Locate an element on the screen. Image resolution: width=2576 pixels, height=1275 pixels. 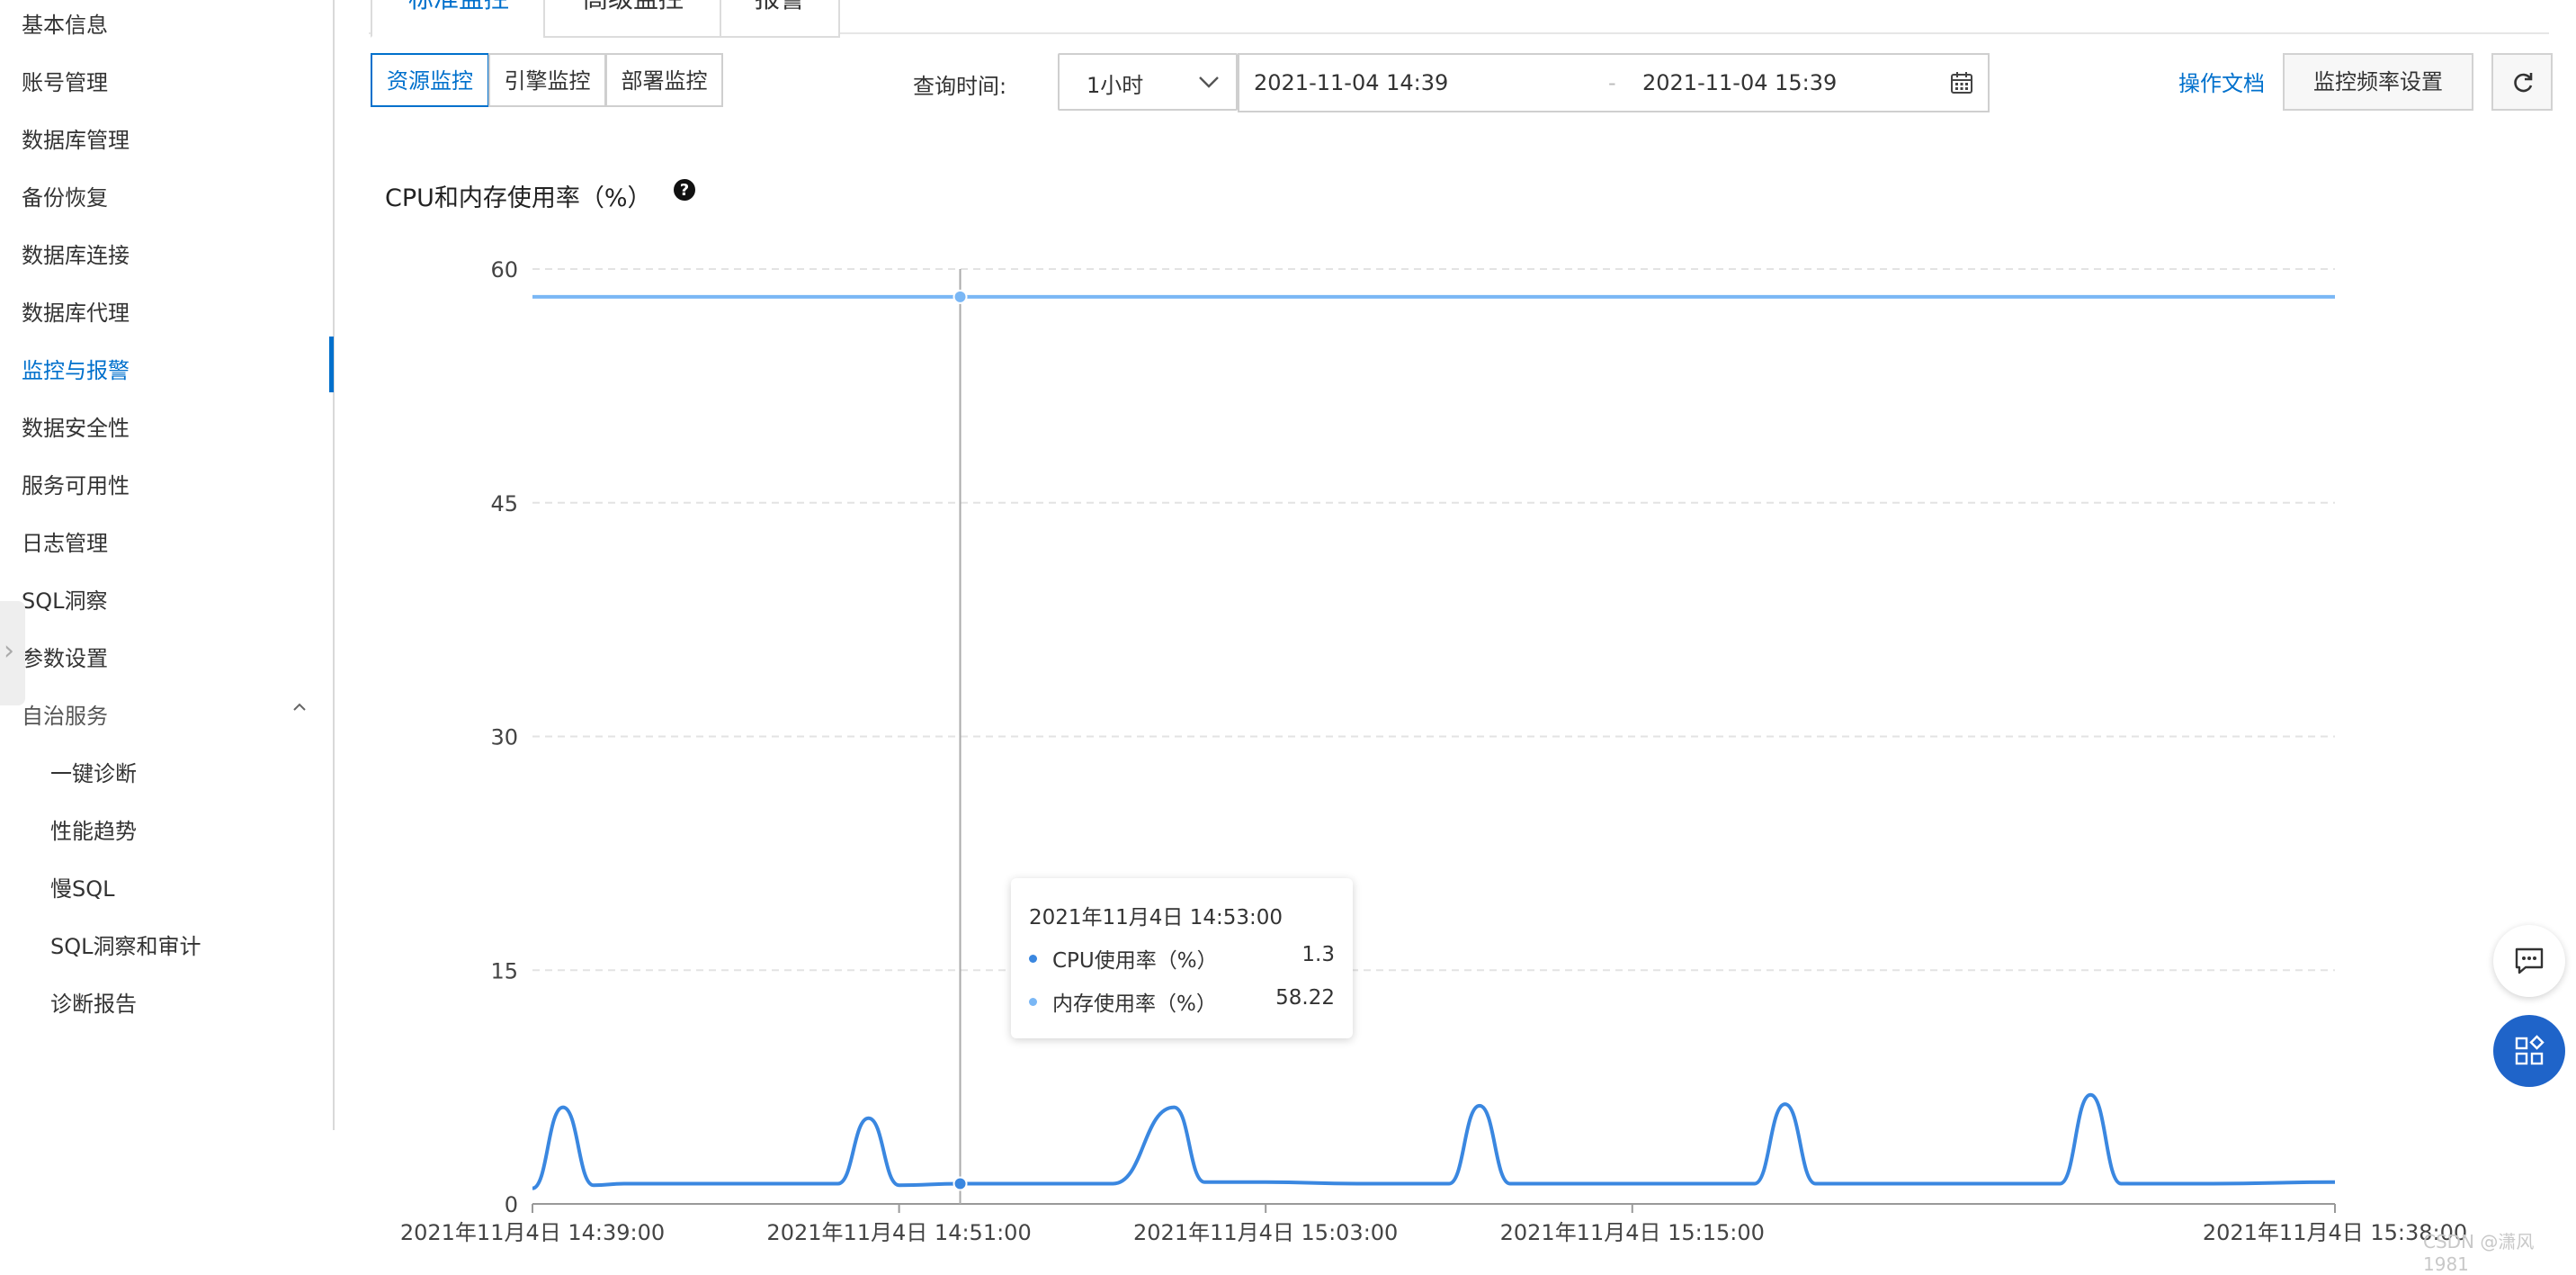
tooltip-memory-name: 内存使用率（%） is located at coordinates (1134, 1004).